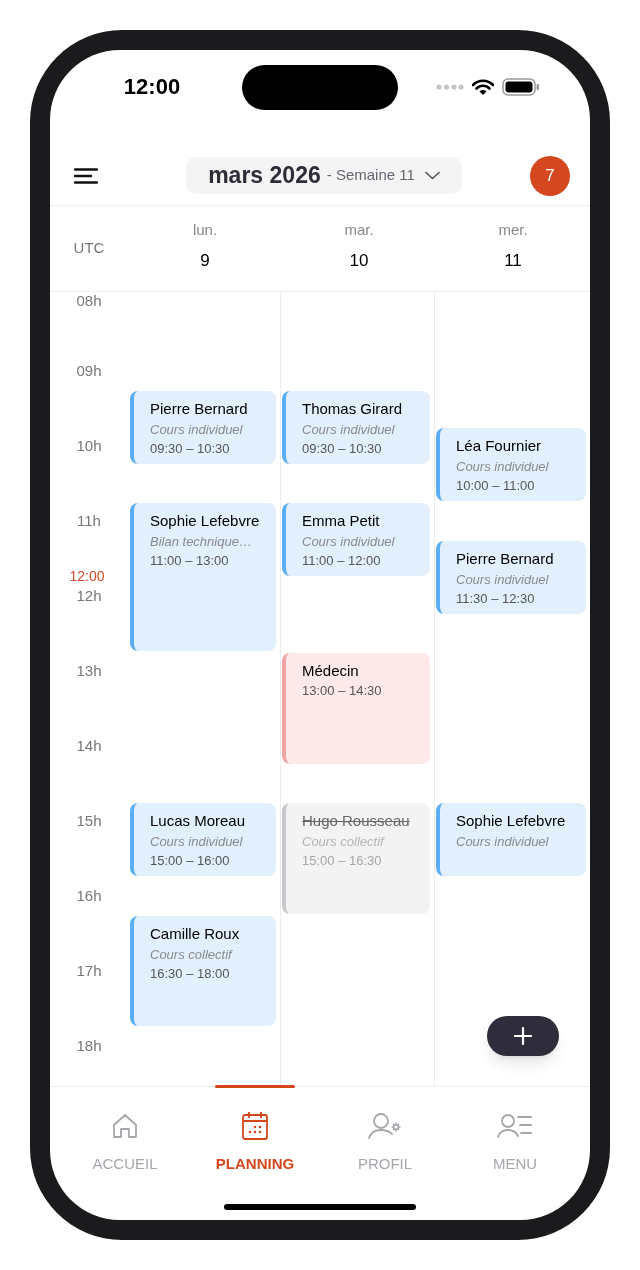 The width and height of the screenshot is (640, 1270). I want to click on event-card: Lucas Moreau Cours individuel 15:00 – 16:00, so click(203, 839).